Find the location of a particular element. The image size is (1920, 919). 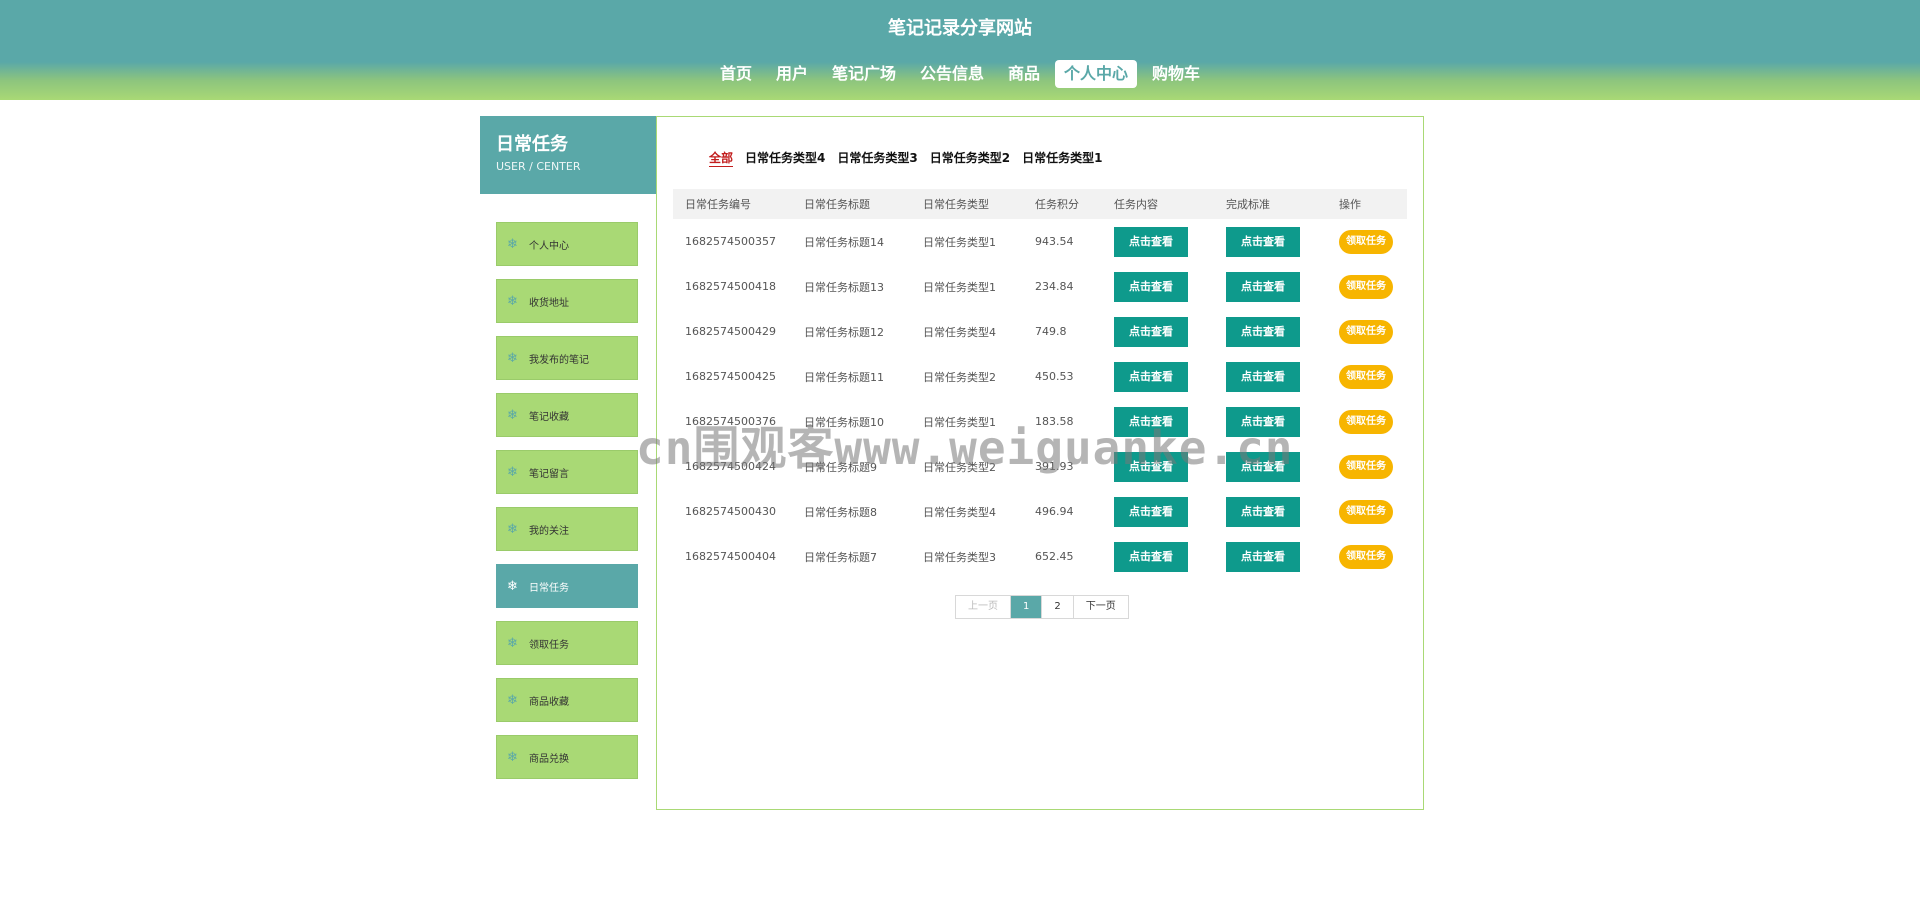

task-title: 日常任务标题8 is located at coordinates (840, 512).